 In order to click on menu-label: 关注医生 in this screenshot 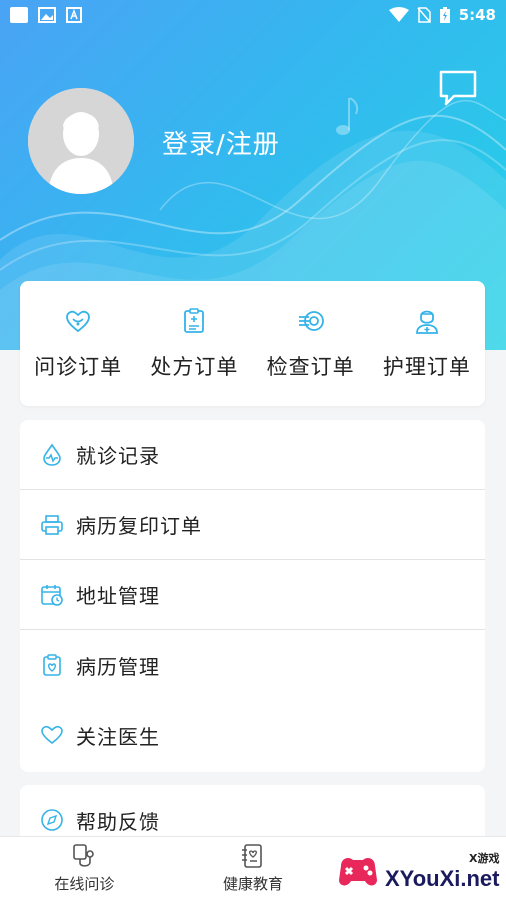, I will do `click(118, 736)`.